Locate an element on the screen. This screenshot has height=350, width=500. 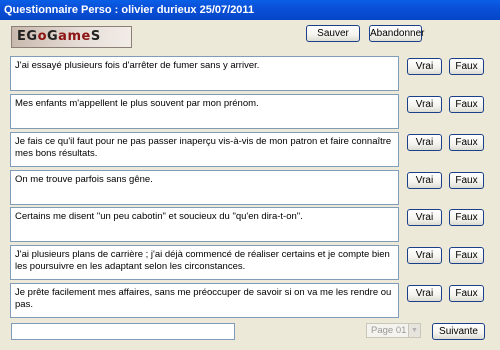
question-3-false-button: Faux is located at coordinates (466, 142).